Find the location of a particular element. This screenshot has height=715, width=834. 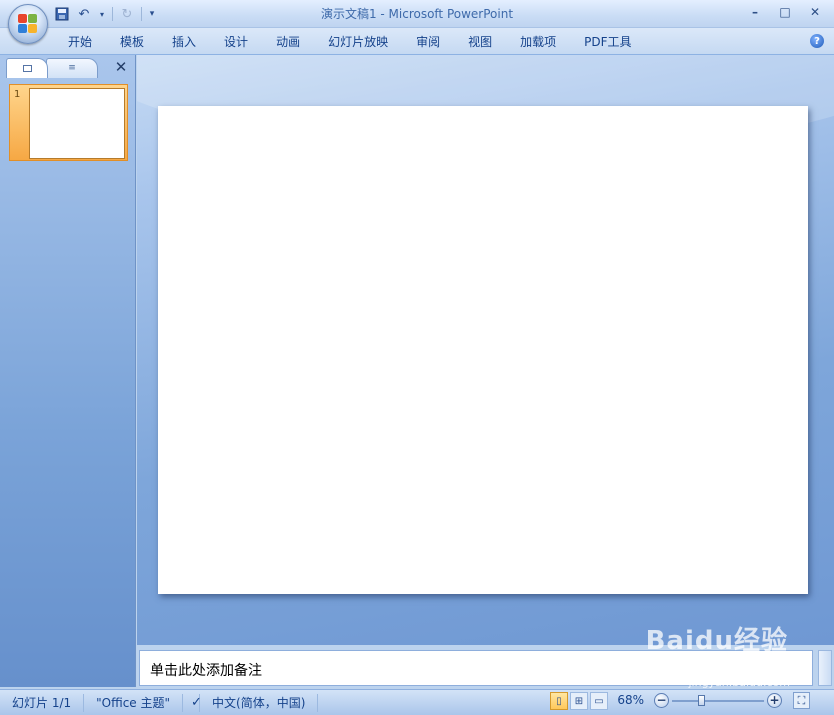

close-pane-icon: ✕ is located at coordinates (121, 67).